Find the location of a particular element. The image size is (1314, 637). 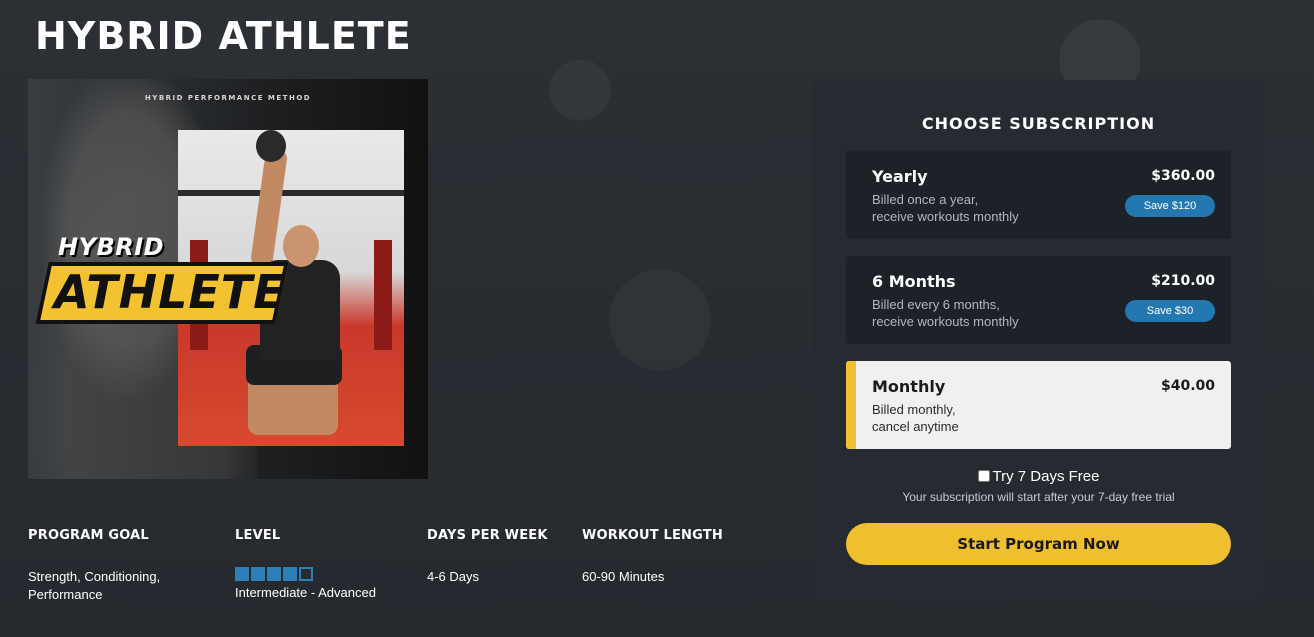

selected-accent-bar is located at coordinates (851, 405).